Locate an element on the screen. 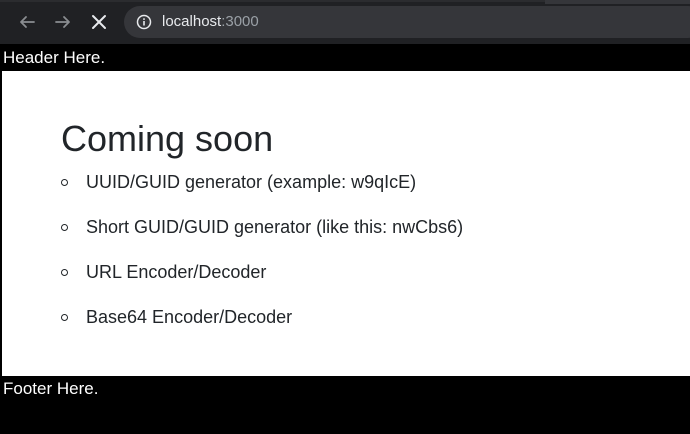  close-icon is located at coordinates (99, 22).